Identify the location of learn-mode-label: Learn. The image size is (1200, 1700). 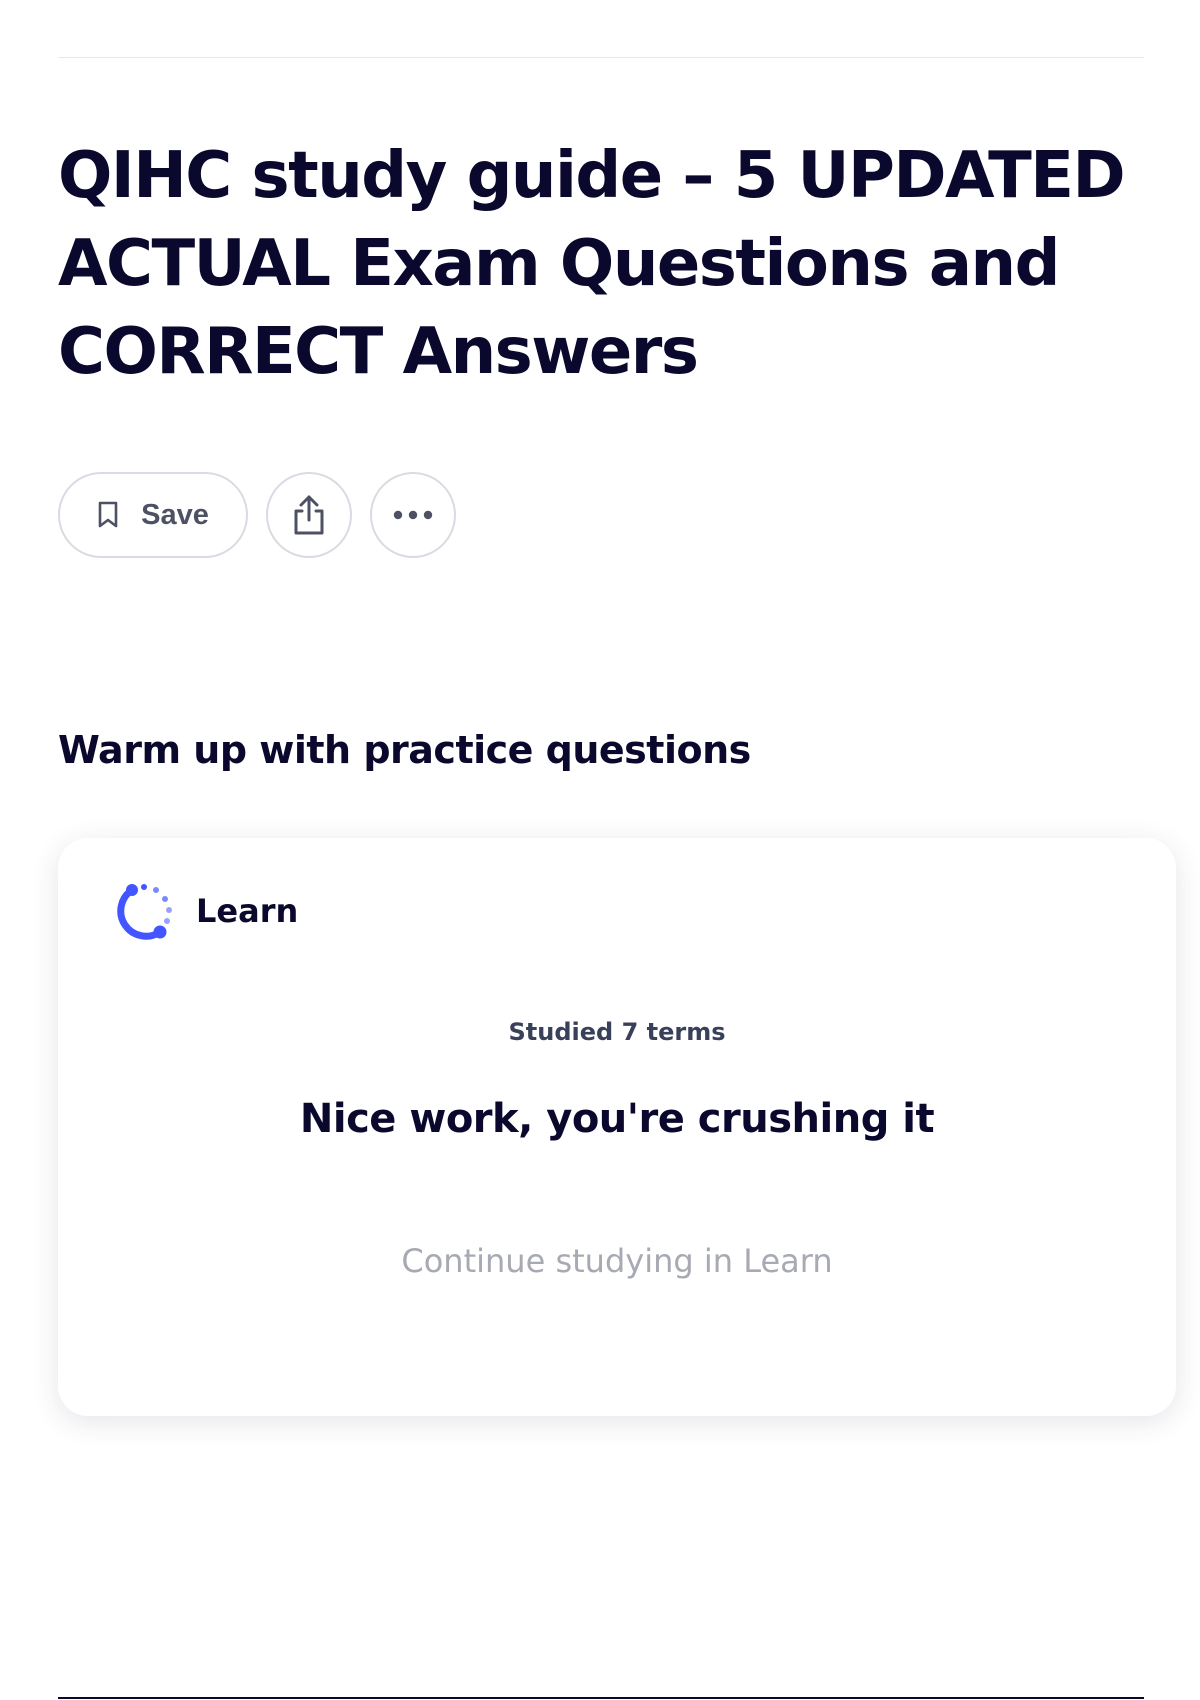
(247, 911).